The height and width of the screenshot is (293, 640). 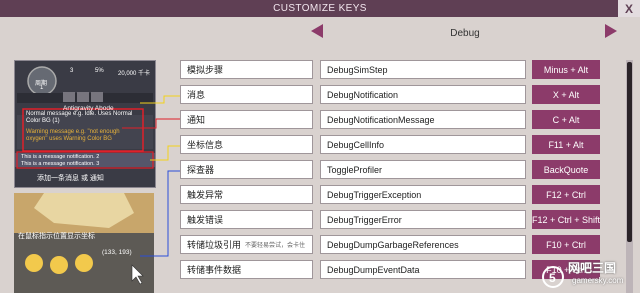 I want to click on action-name-text: 触发错误, so click(x=205, y=220).